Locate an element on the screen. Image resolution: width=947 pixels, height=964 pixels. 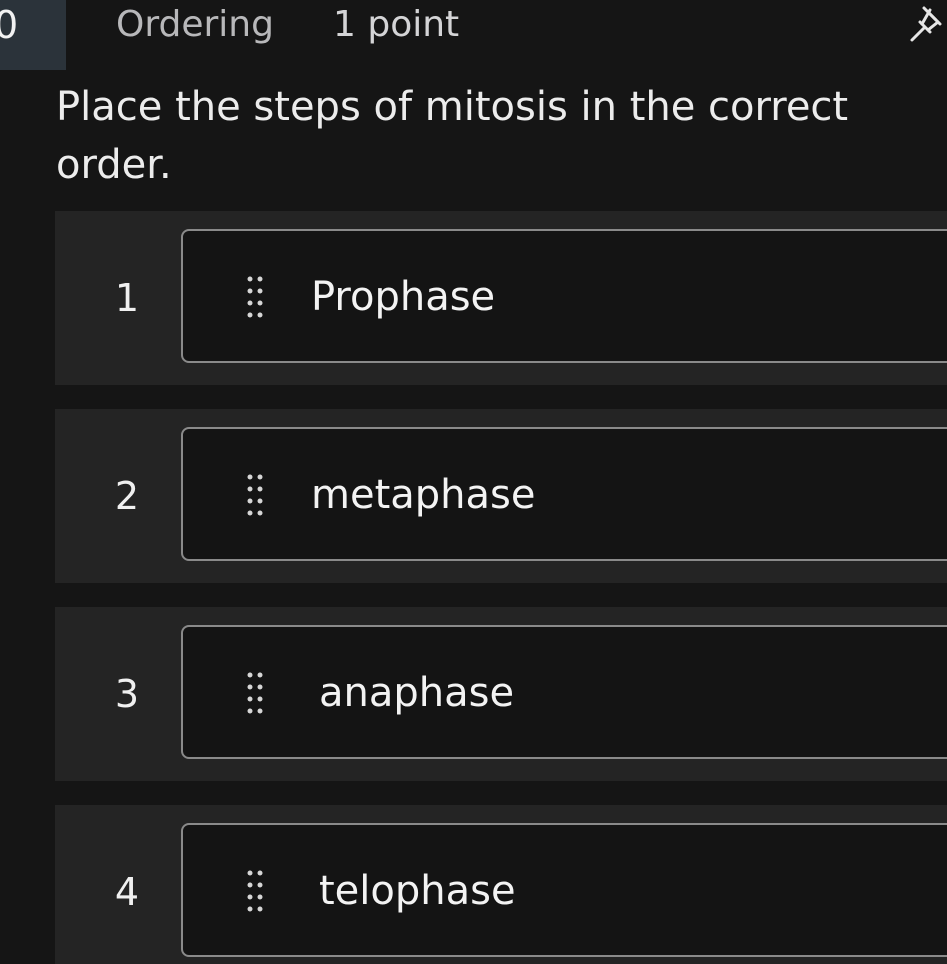
ordering-item-card-prophase: Prophase is located at coordinates (564, 296).